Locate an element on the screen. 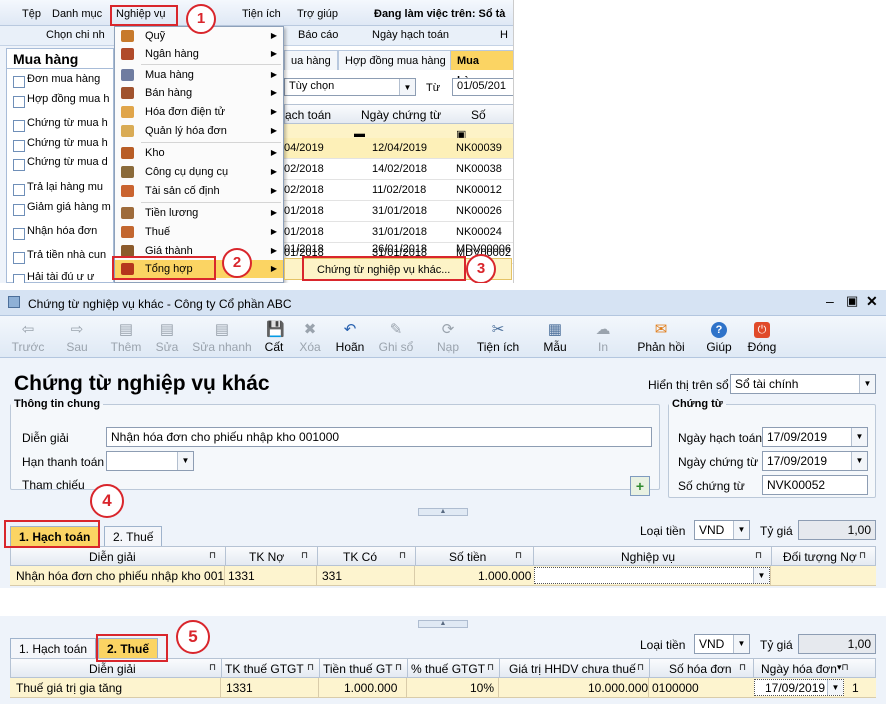 The height and width of the screenshot is (704, 886). page-title: Chứng từ nghiệp vụ khác is located at coordinates (142, 383).